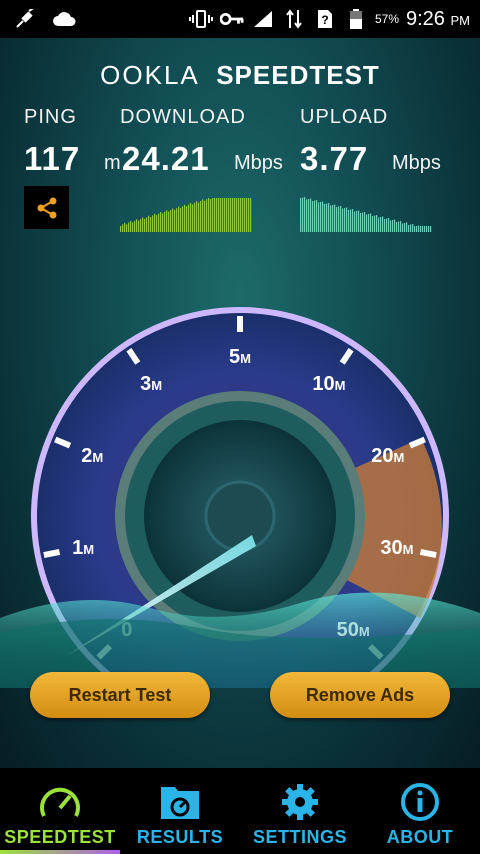  Describe the element at coordinates (112, 163) in the screenshot. I see `ping-unit: m` at that location.